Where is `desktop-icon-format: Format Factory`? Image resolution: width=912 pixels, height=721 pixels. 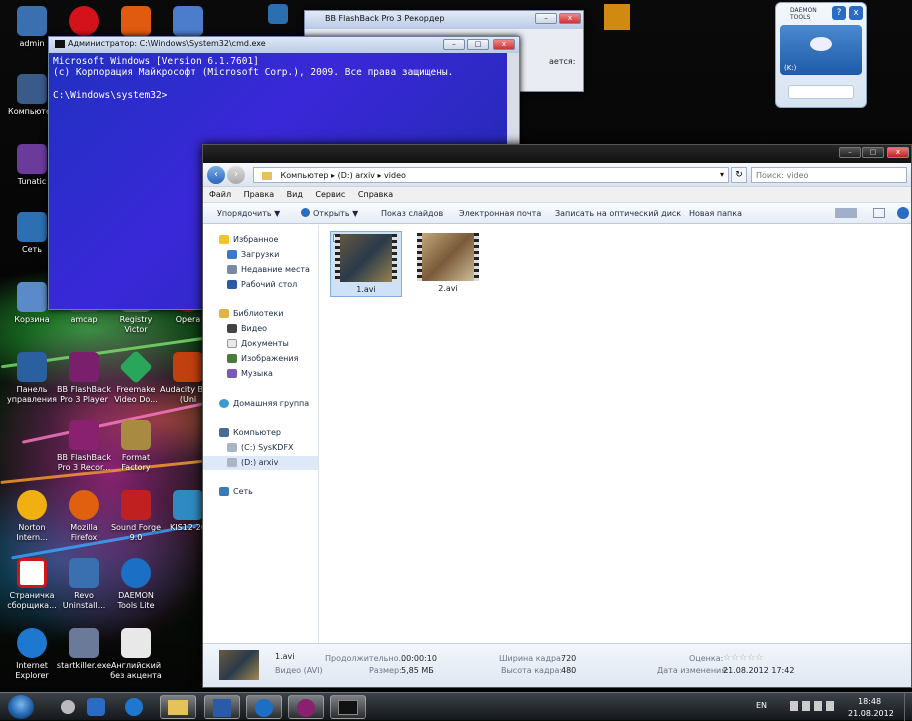
desktop-icon-format: Format Factory is located at coordinates (136, 446).